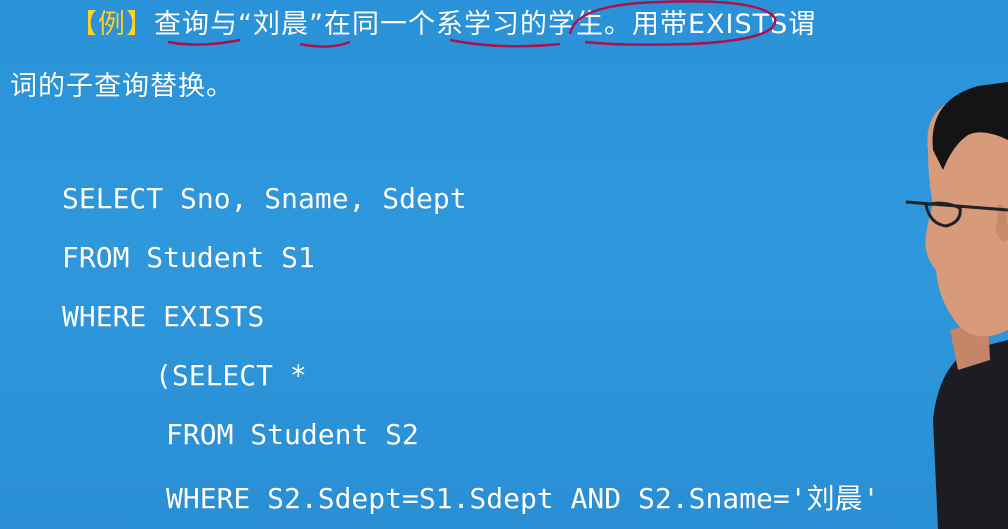 Image resolution: width=1008 pixels, height=529 pixels. What do you see at coordinates (264, 198) in the screenshot?
I see `code-line-select: SELECT Sno, Sname, Sdept` at bounding box center [264, 198].